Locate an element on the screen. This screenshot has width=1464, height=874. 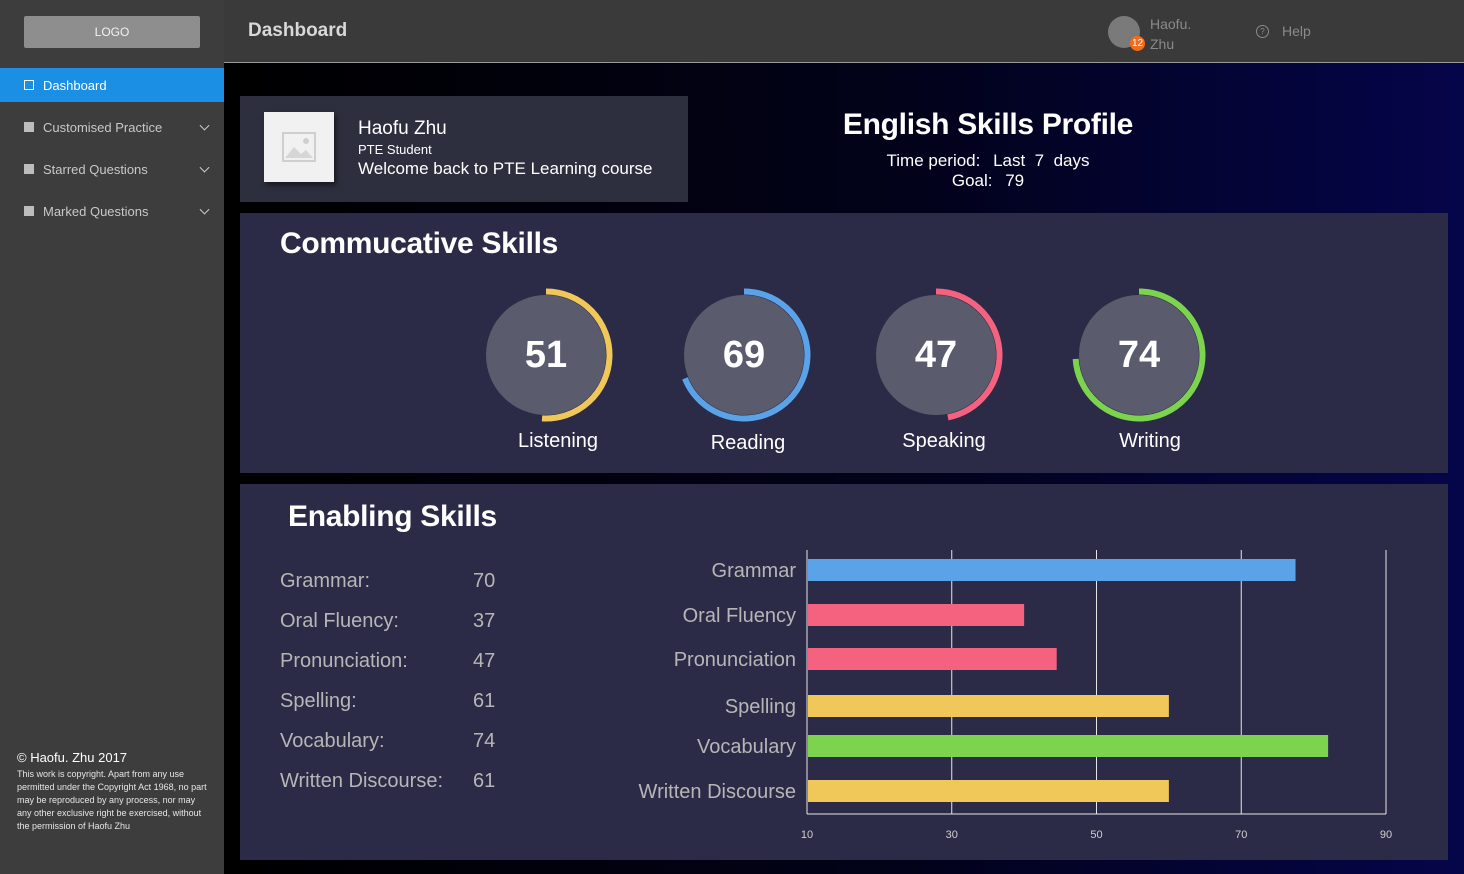
gauge-value: 47 is located at coordinates (936, 354).